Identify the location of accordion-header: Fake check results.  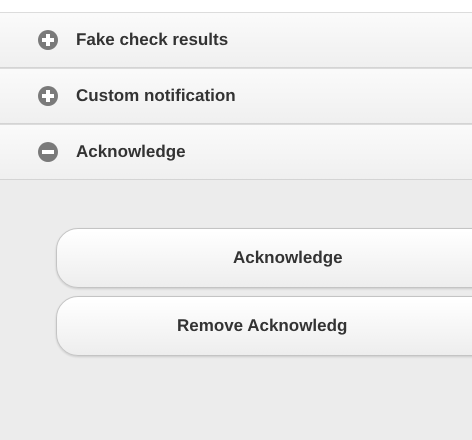
(236, 40).